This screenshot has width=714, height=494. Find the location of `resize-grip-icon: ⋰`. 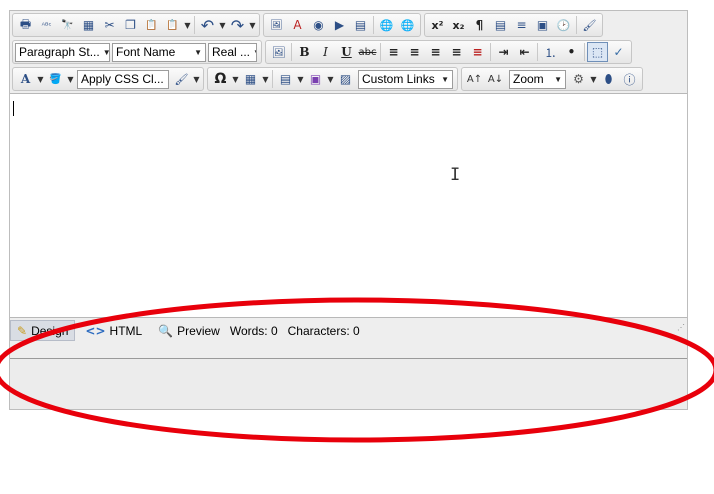

resize-grip-icon: ⋰ is located at coordinates (681, 327).